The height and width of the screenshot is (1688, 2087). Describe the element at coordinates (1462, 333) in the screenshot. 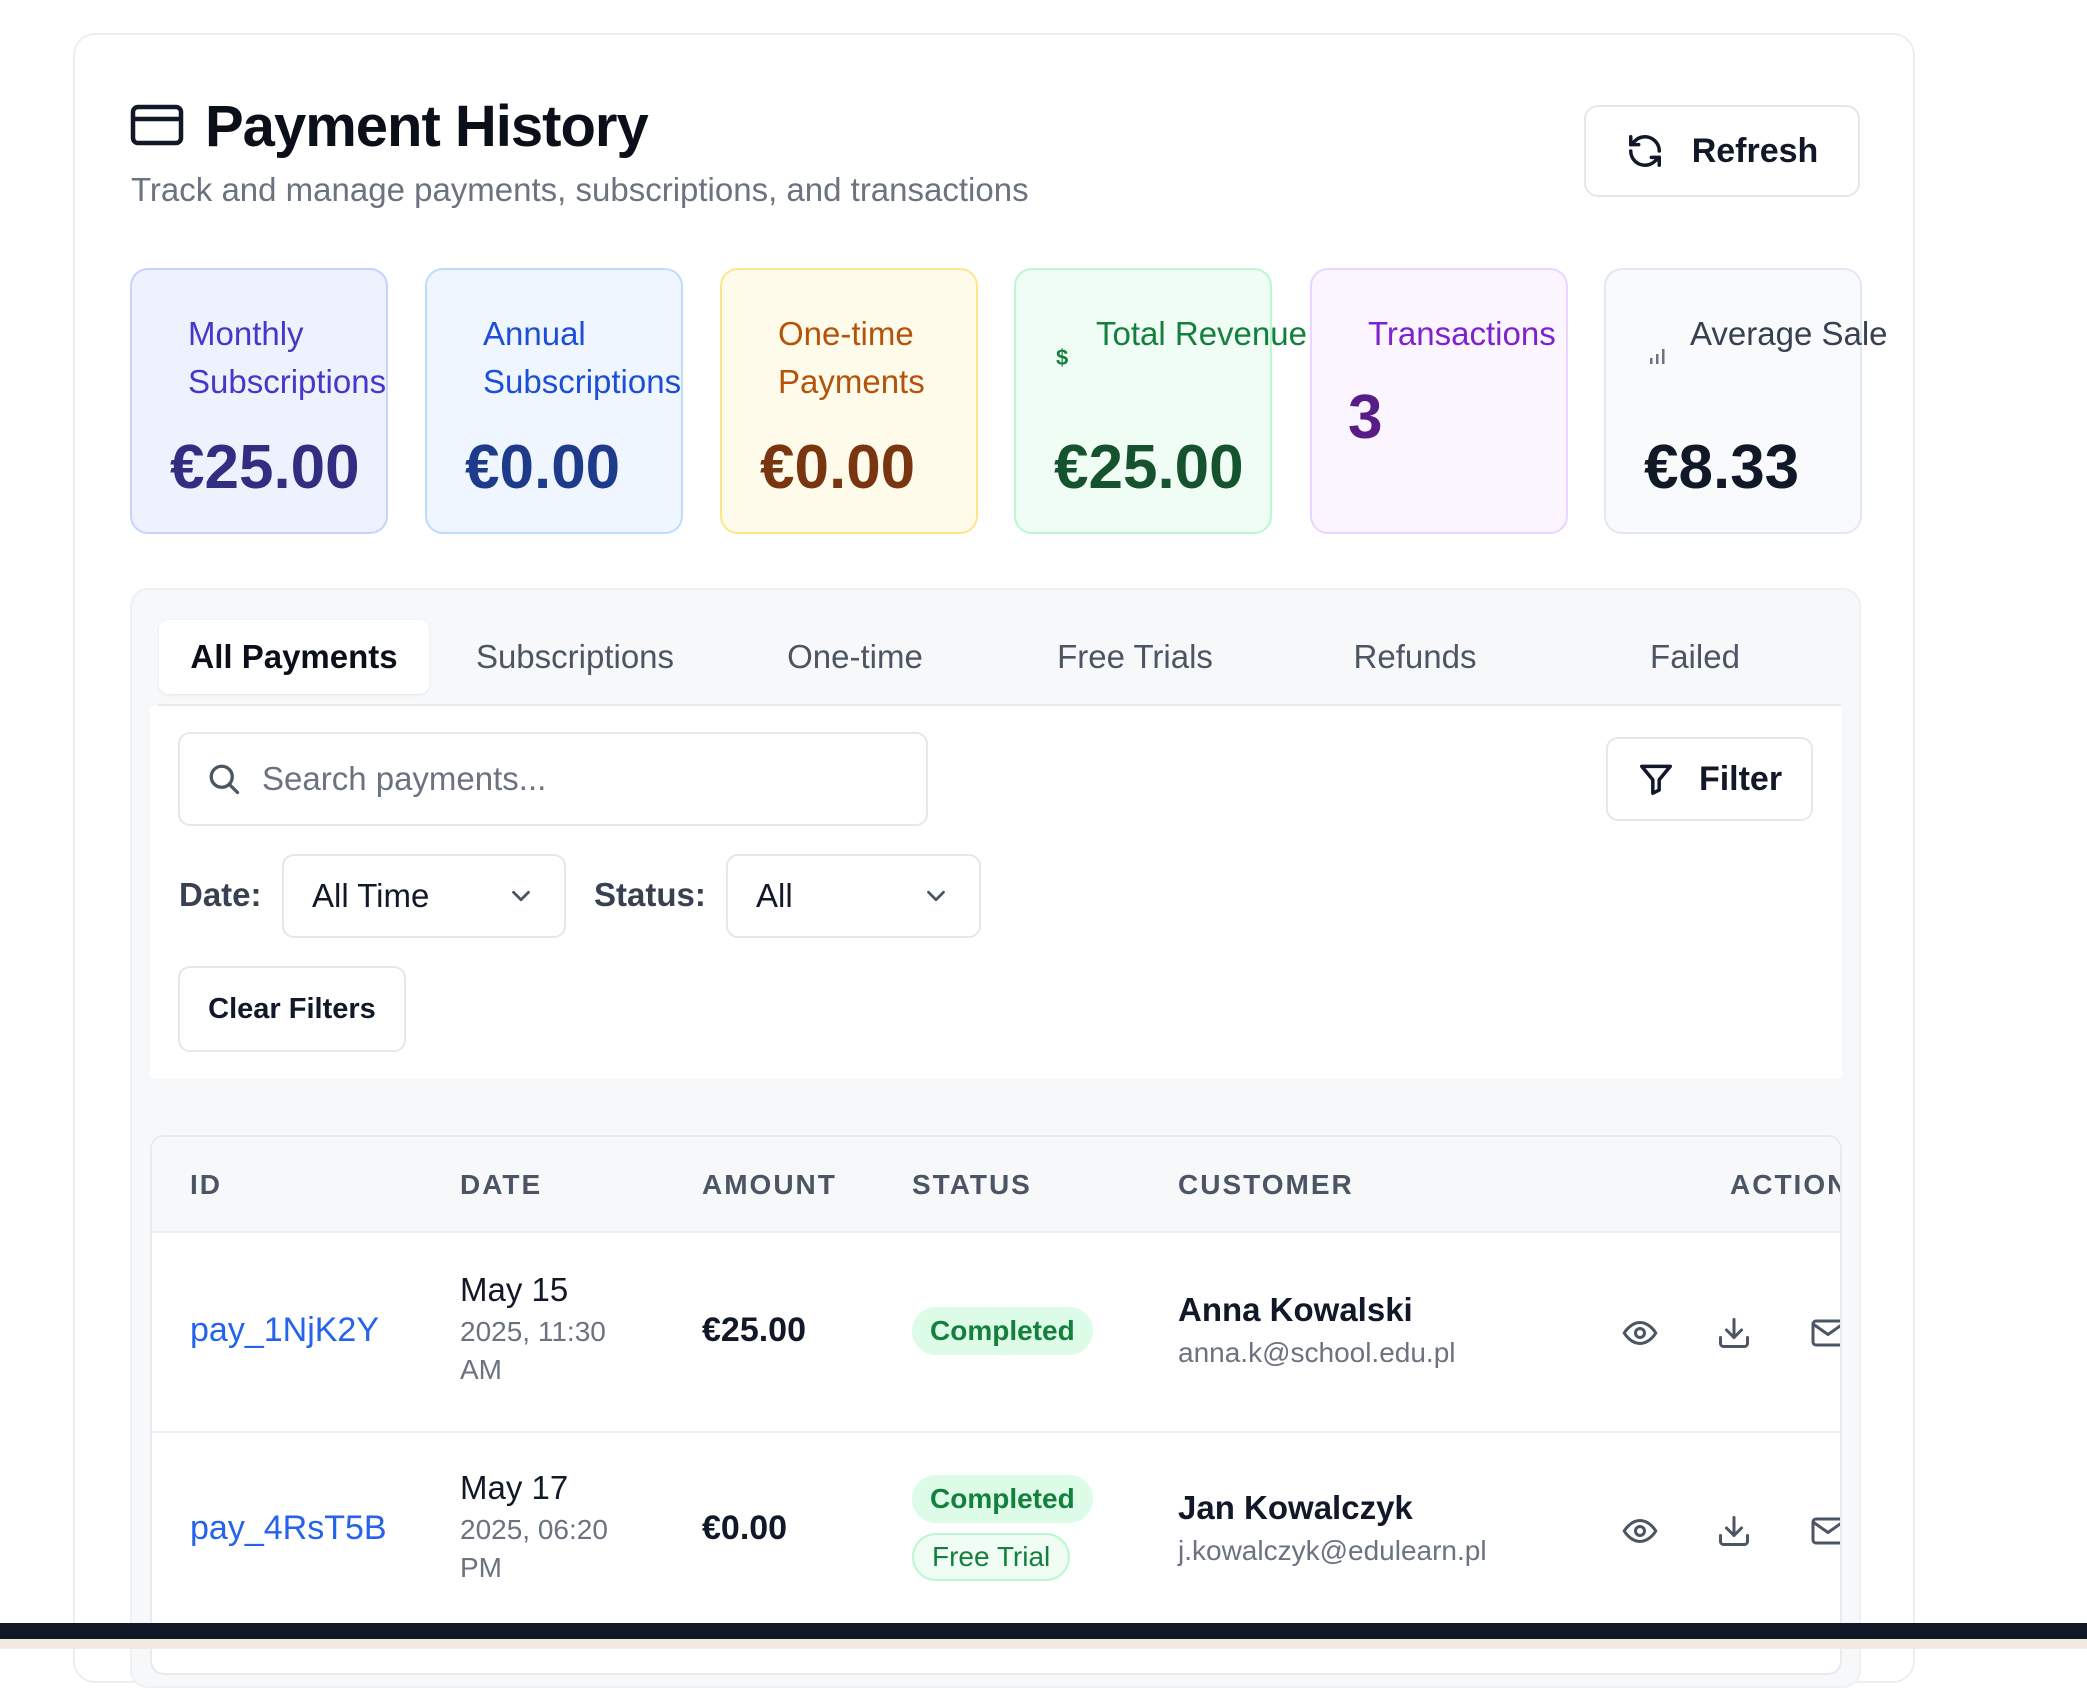

I see `stat-label: Transactions` at that location.